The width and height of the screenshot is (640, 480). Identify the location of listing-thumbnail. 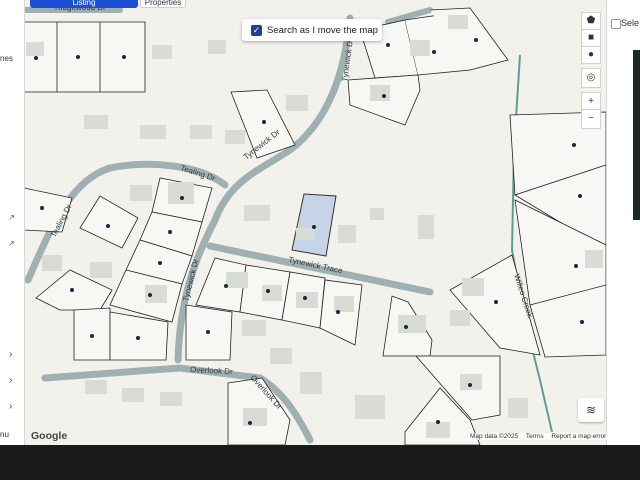
(636, 135).